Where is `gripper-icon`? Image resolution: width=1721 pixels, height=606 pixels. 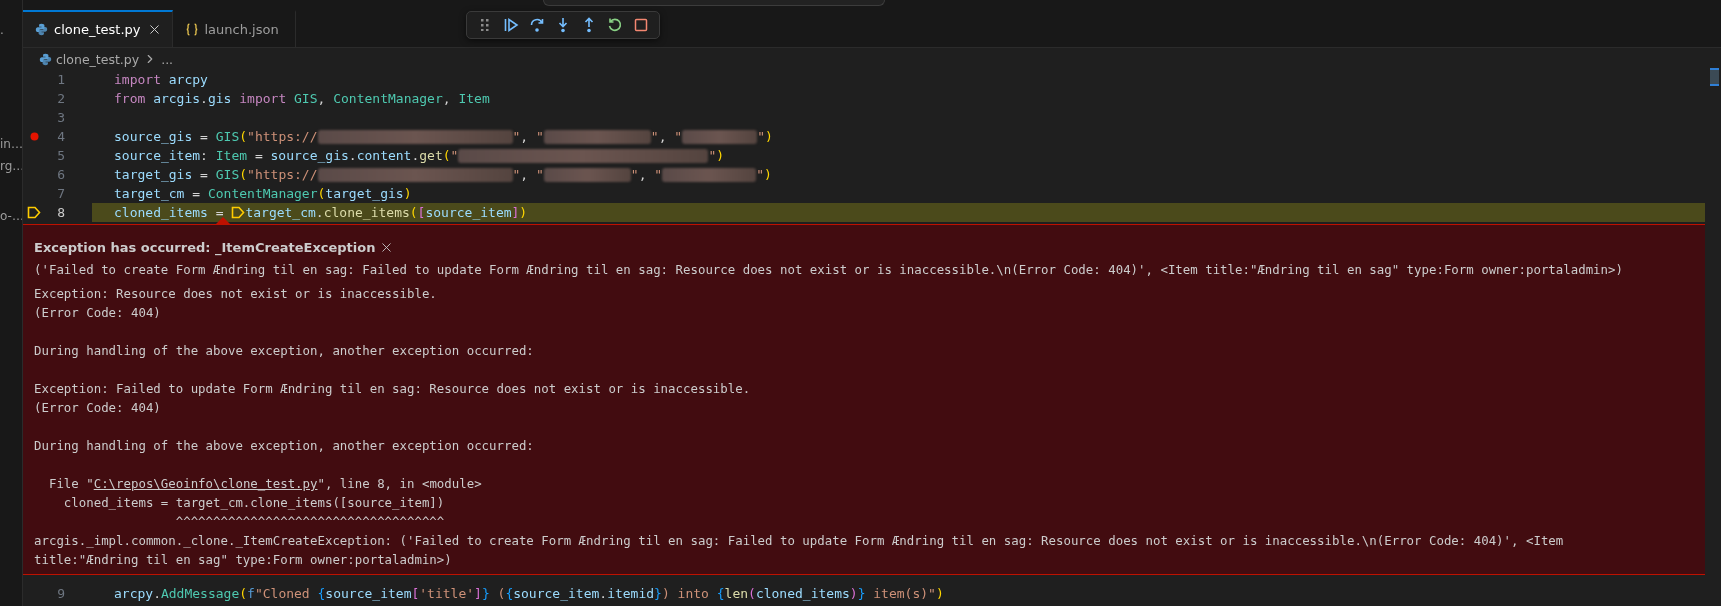 gripper-icon is located at coordinates (485, 25).